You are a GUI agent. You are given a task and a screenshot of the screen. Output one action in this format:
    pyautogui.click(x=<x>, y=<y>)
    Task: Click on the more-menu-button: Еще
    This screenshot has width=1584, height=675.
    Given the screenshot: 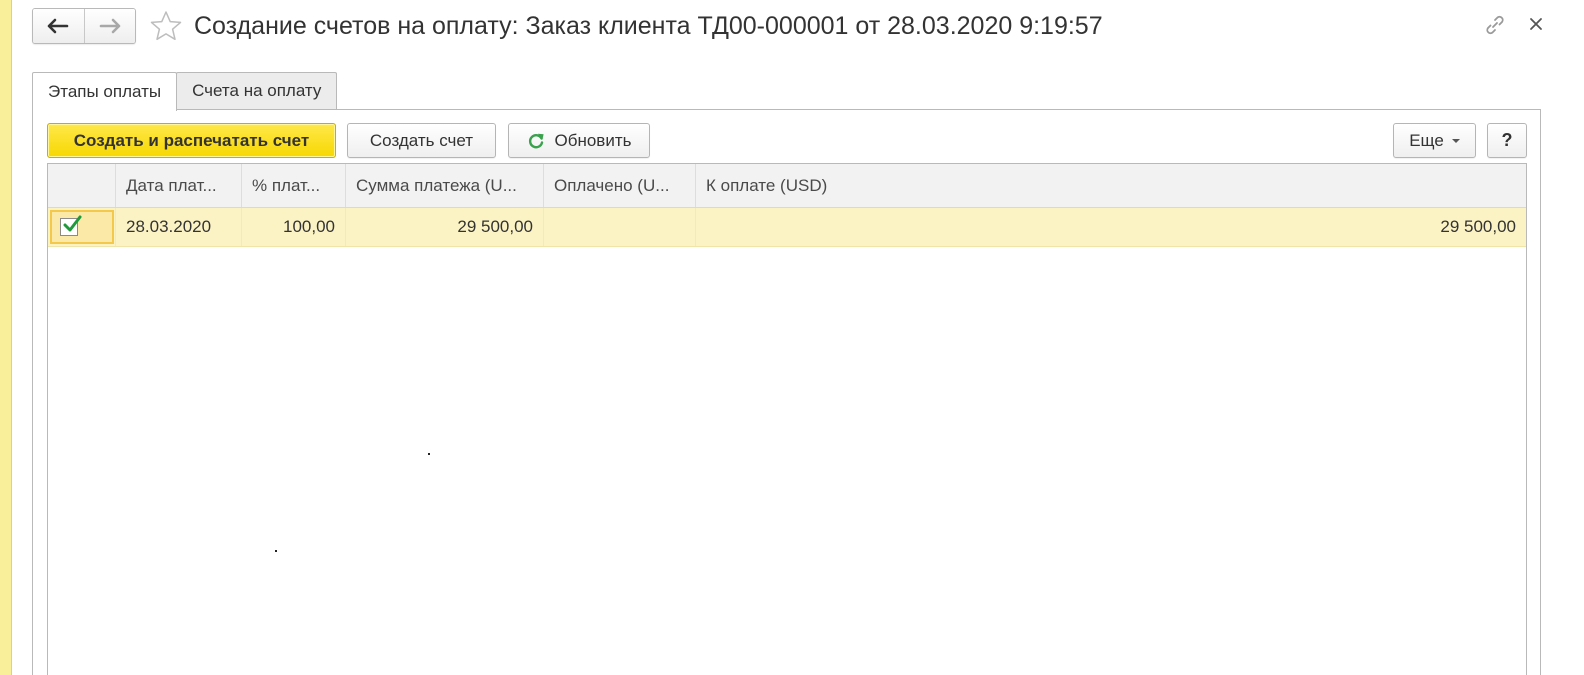 What is the action you would take?
    pyautogui.click(x=1434, y=140)
    